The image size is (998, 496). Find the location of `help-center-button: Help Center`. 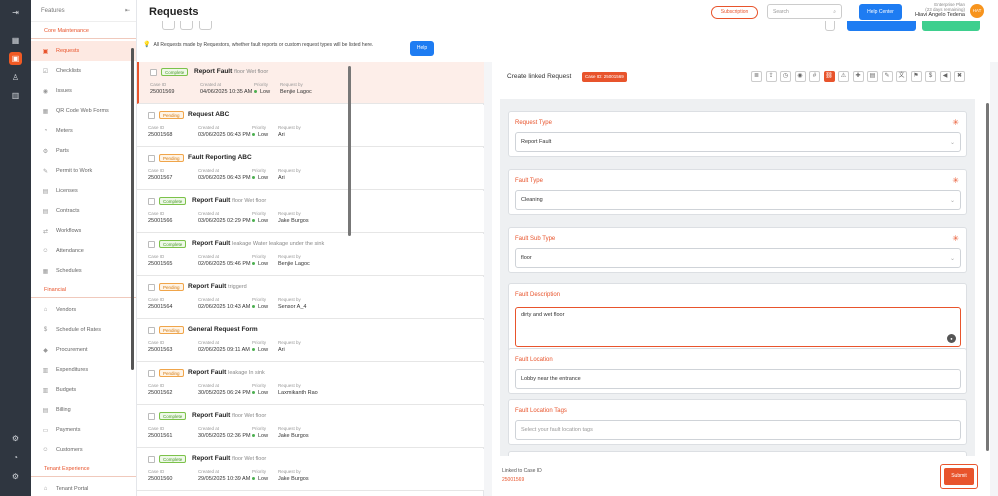

help-center-button: Help Center is located at coordinates (880, 12).